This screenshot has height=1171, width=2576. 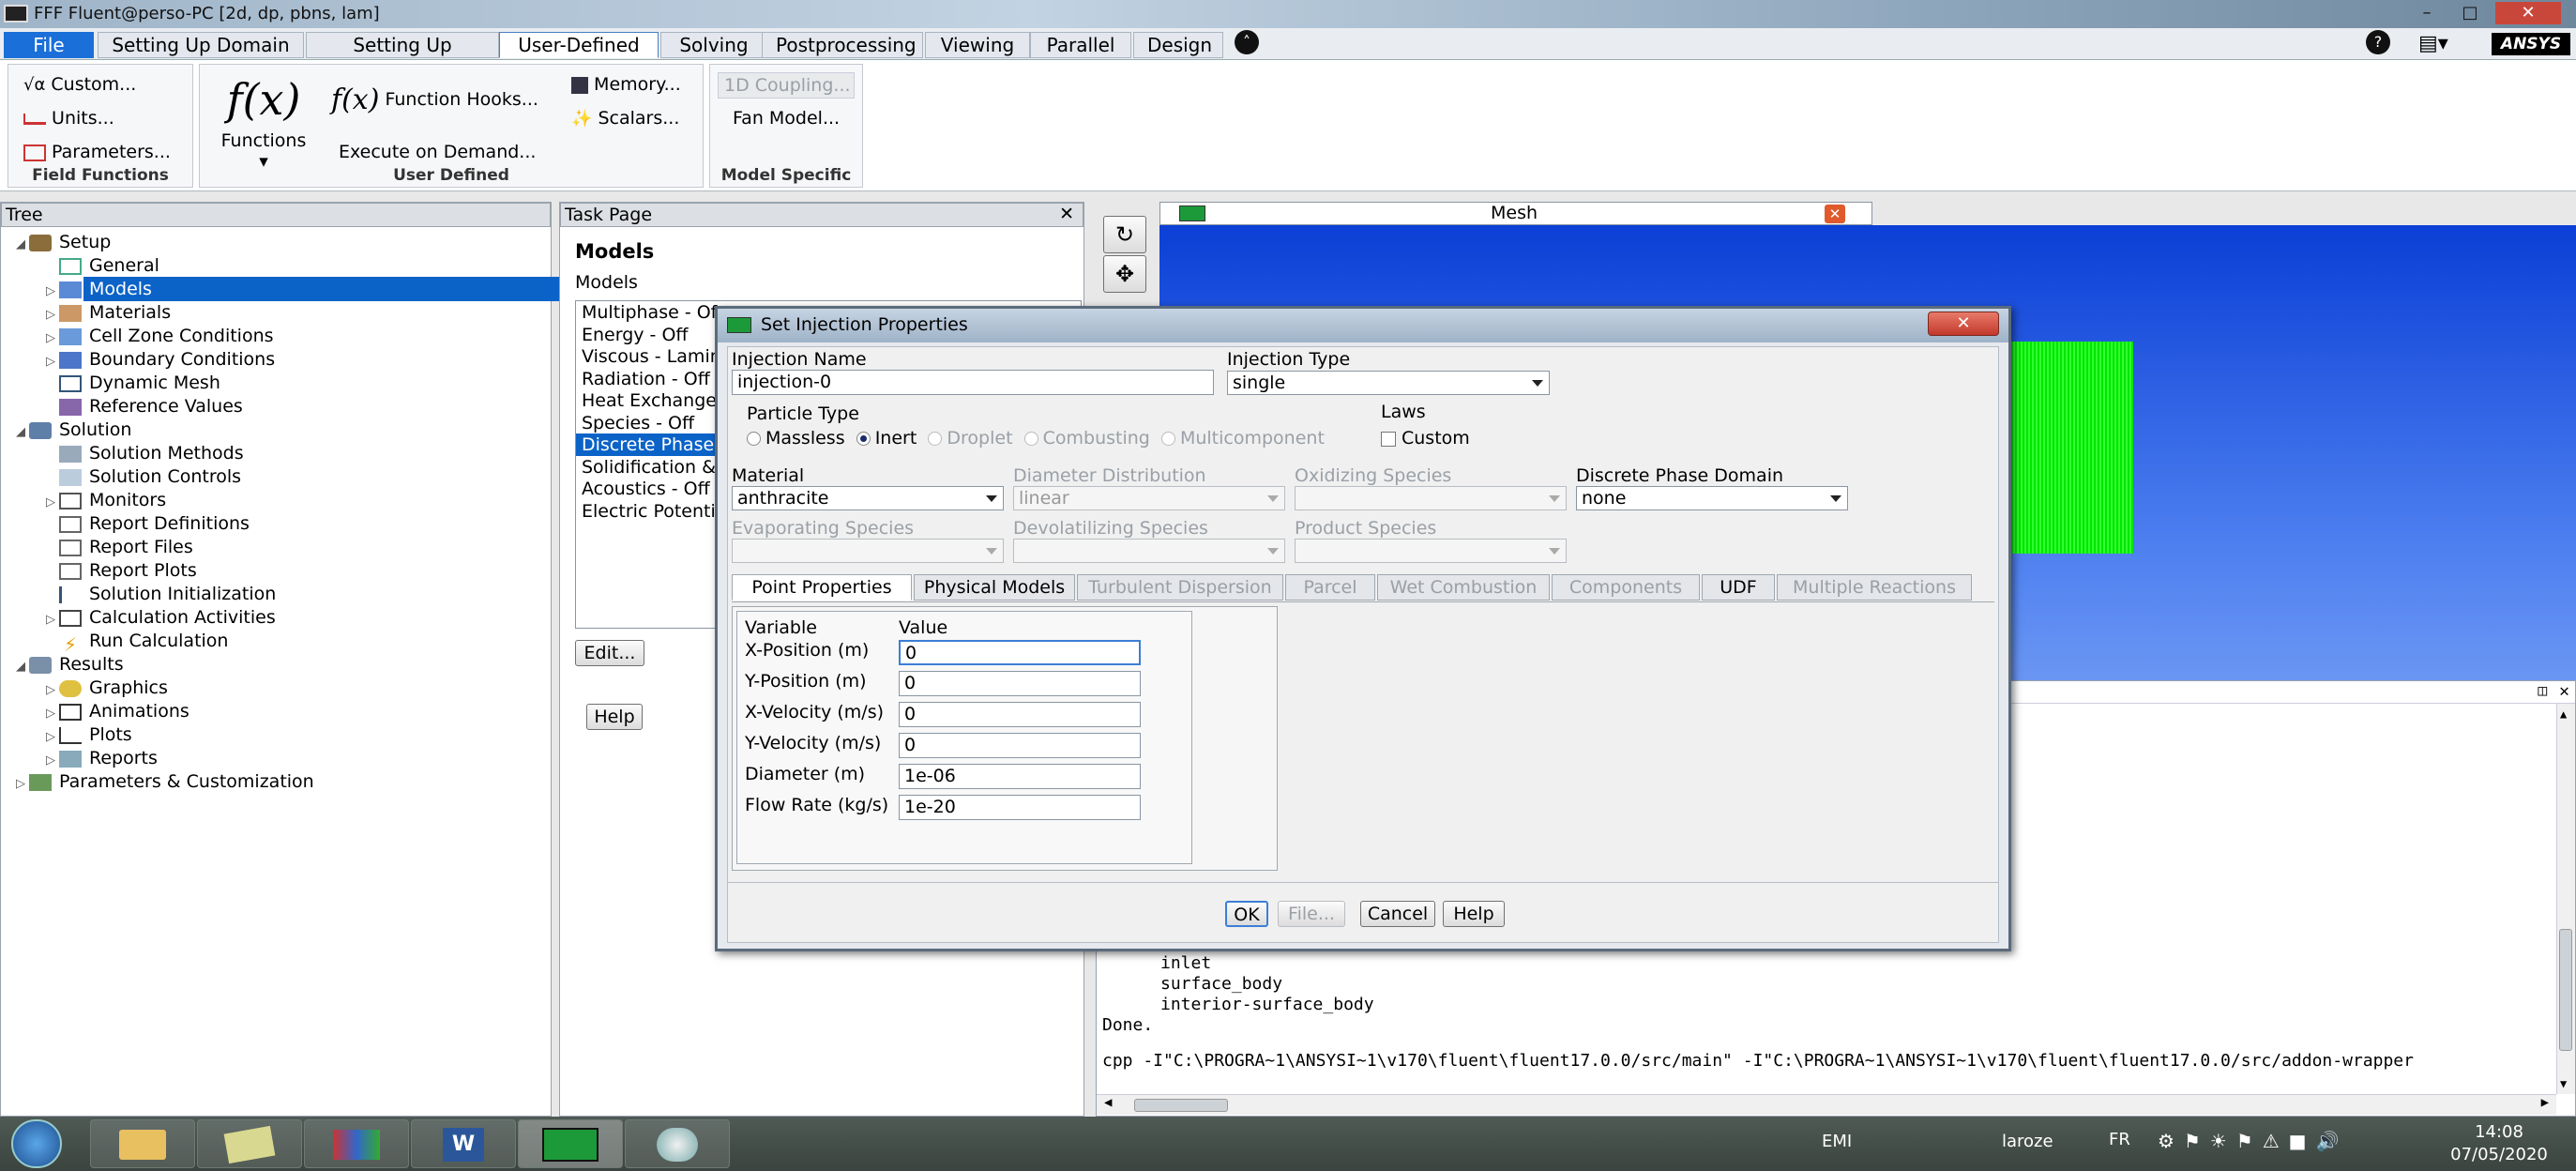 What do you see at coordinates (276, 711) in the screenshot?
I see `tree-node-animations: ▷ Animations` at bounding box center [276, 711].